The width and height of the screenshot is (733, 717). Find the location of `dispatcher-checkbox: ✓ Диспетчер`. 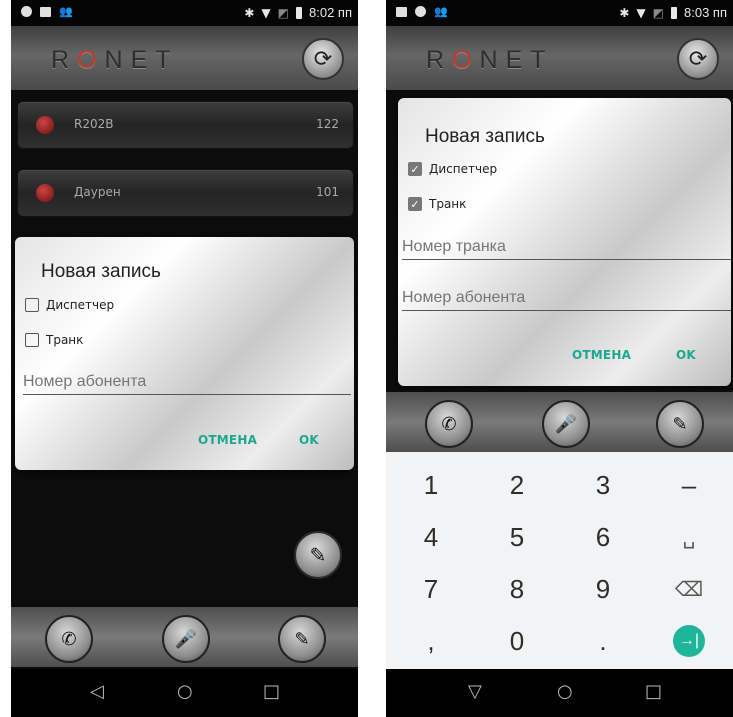

dispatcher-checkbox: ✓ Диспетчер is located at coordinates (452, 169).